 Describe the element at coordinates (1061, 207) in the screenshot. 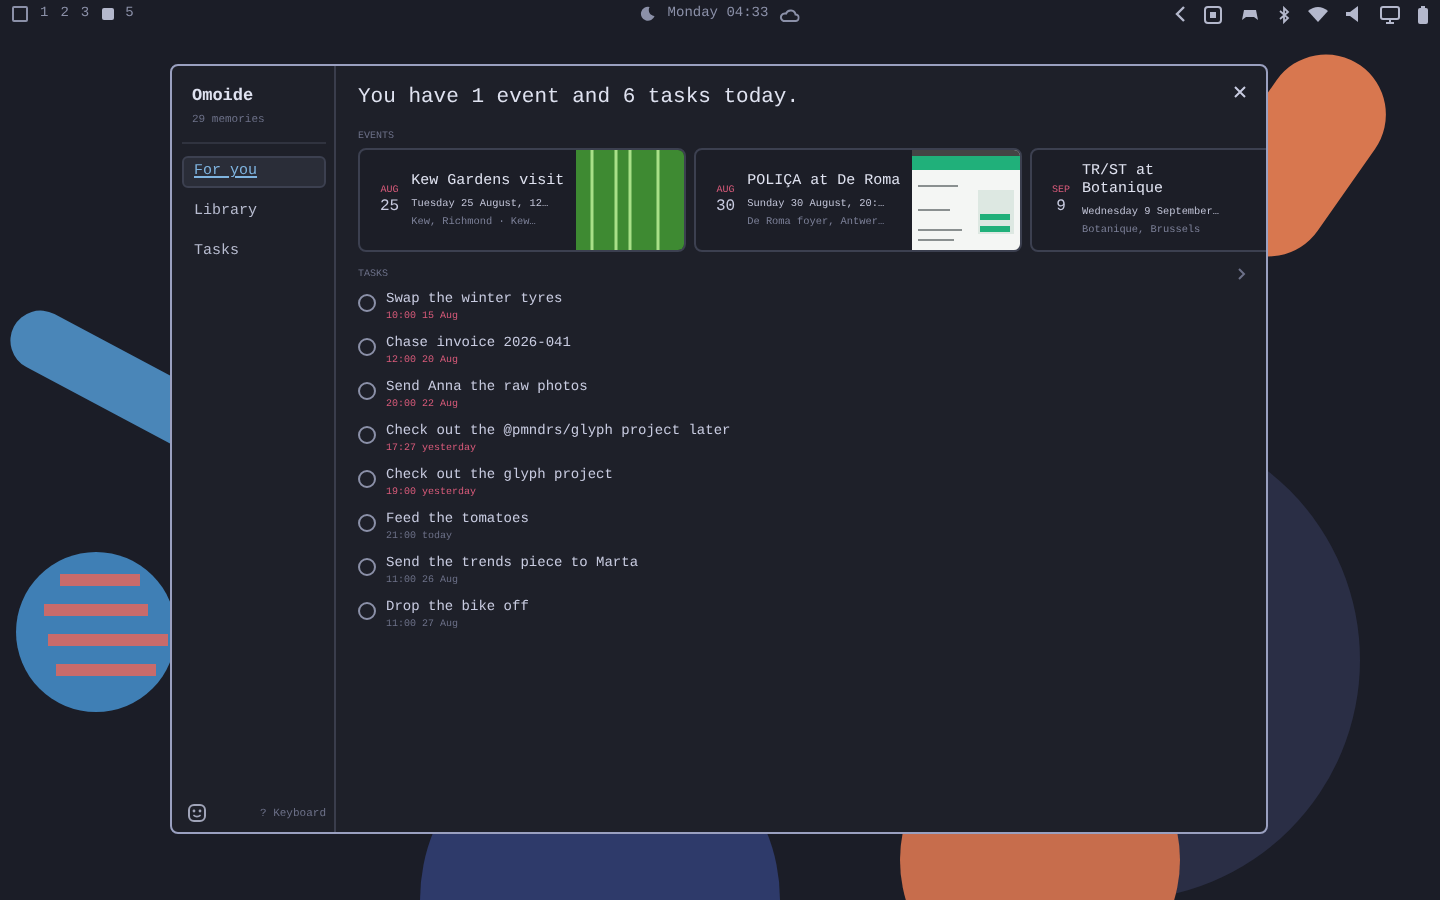

I see `event-day: 9` at that location.